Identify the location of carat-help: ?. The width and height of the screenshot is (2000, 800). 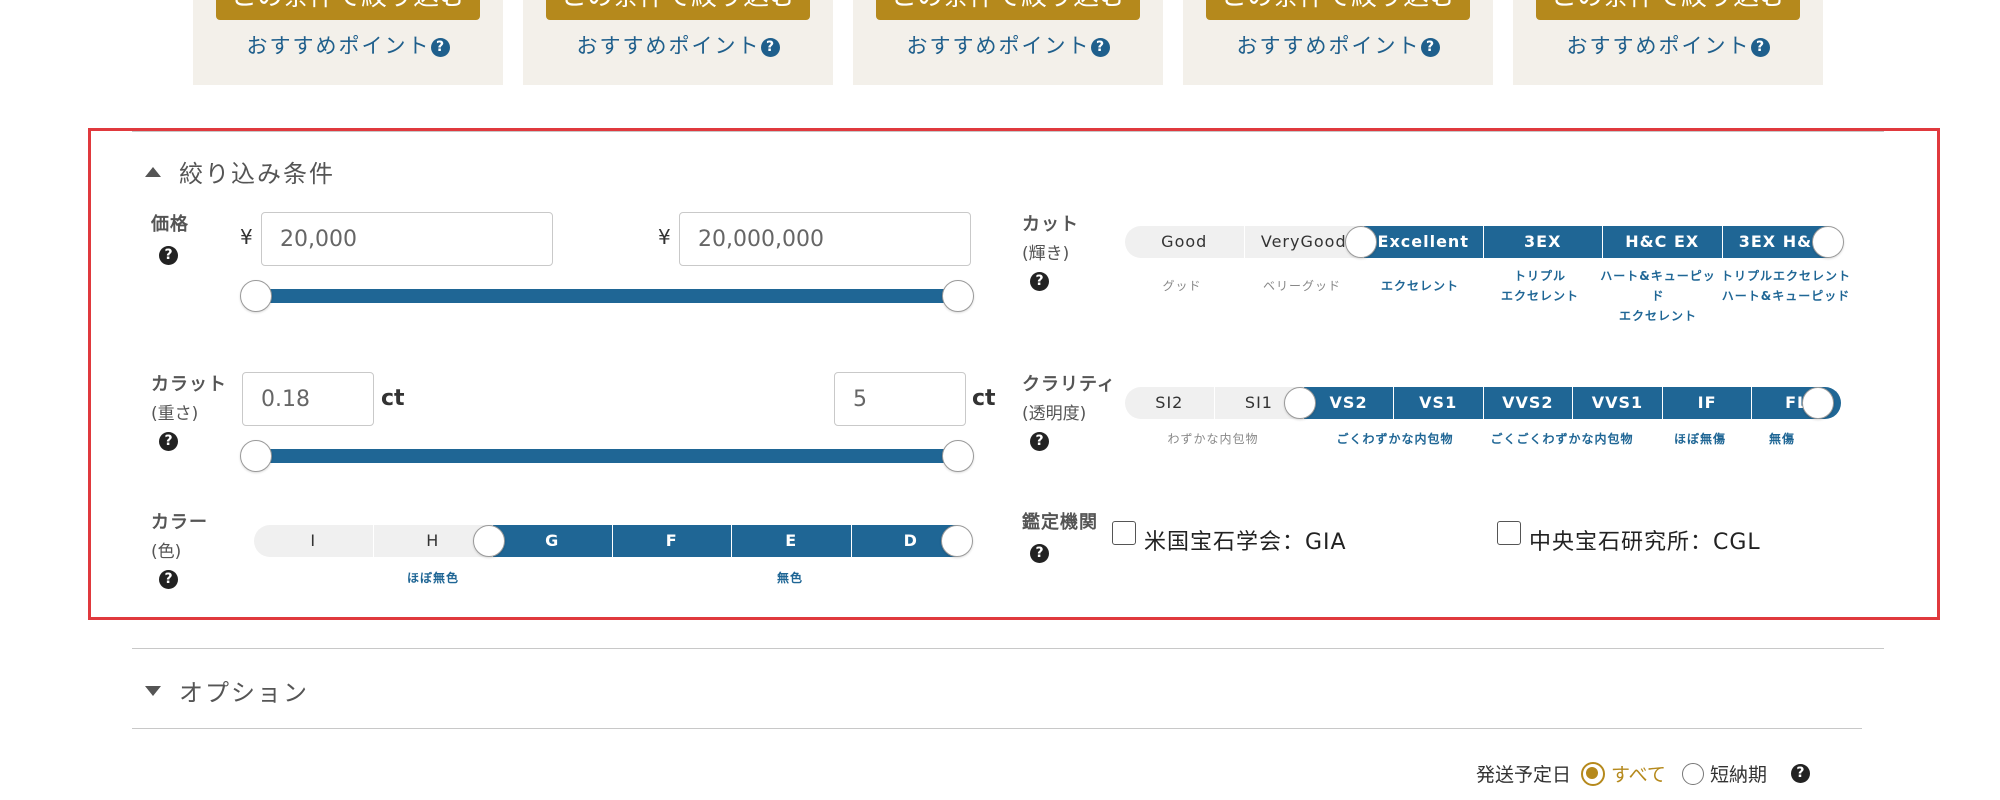
(168, 441).